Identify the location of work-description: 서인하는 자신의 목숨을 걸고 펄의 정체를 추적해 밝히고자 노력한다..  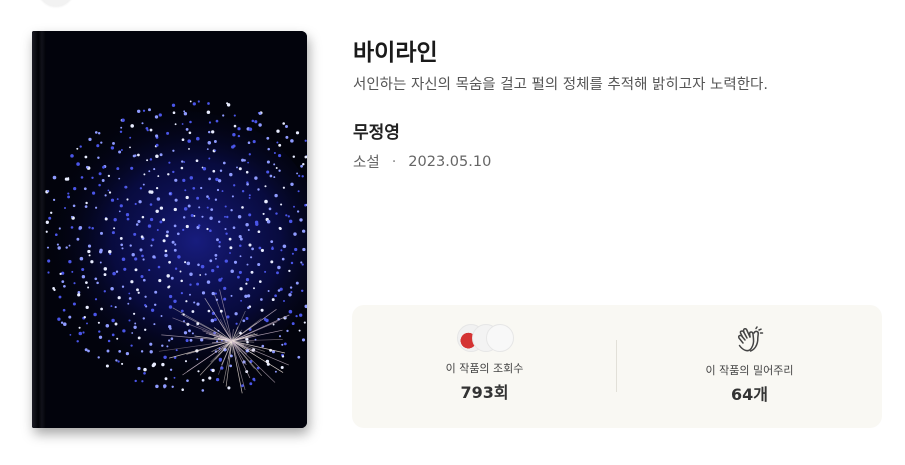
(560, 85).